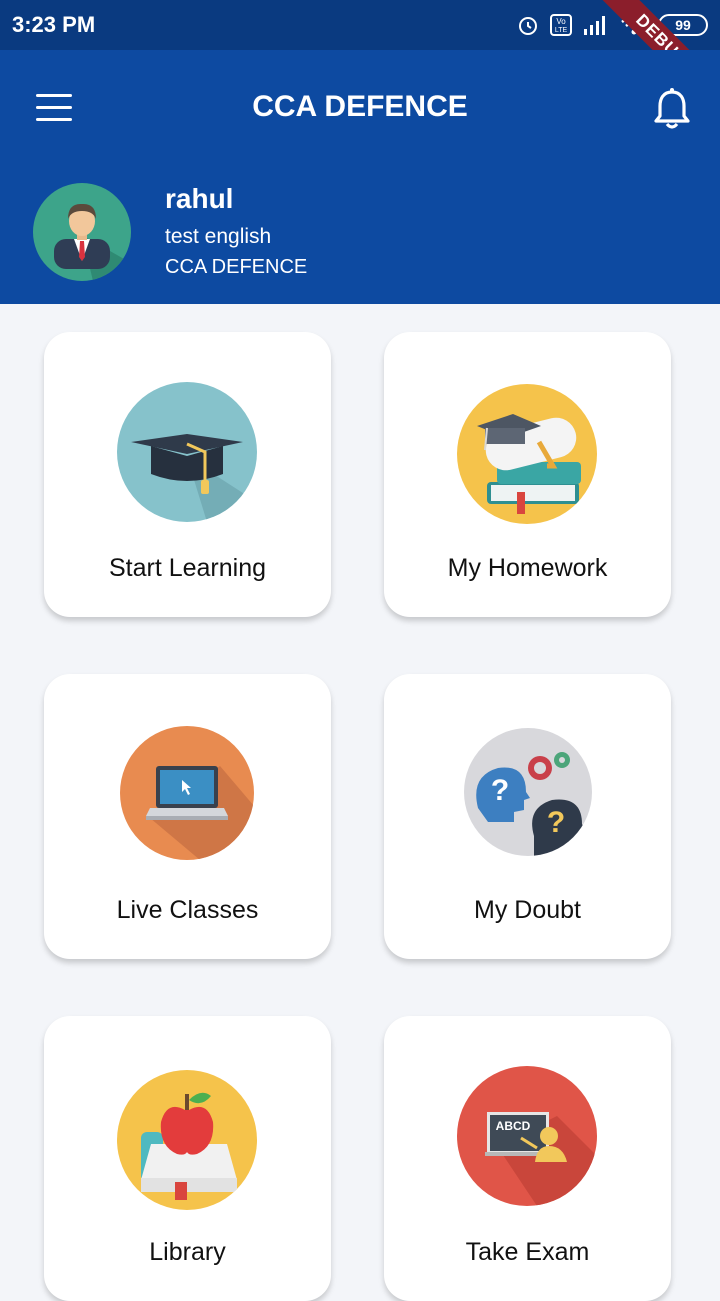  What do you see at coordinates (92, 242) in the screenshot?
I see `user-avatar-icon` at bounding box center [92, 242].